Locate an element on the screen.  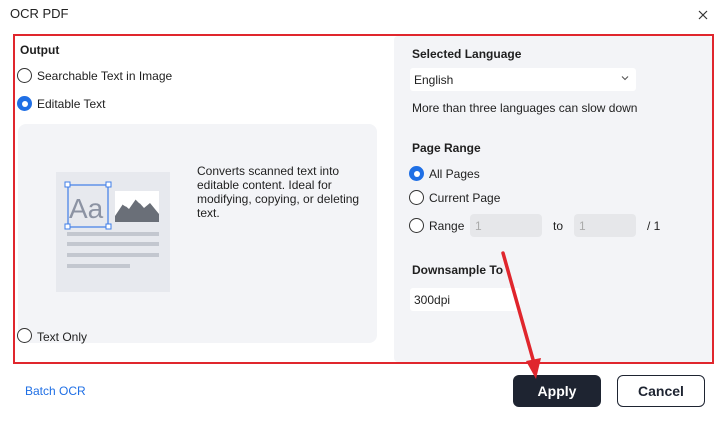
cancel-button: Cancel is located at coordinates (661, 391).